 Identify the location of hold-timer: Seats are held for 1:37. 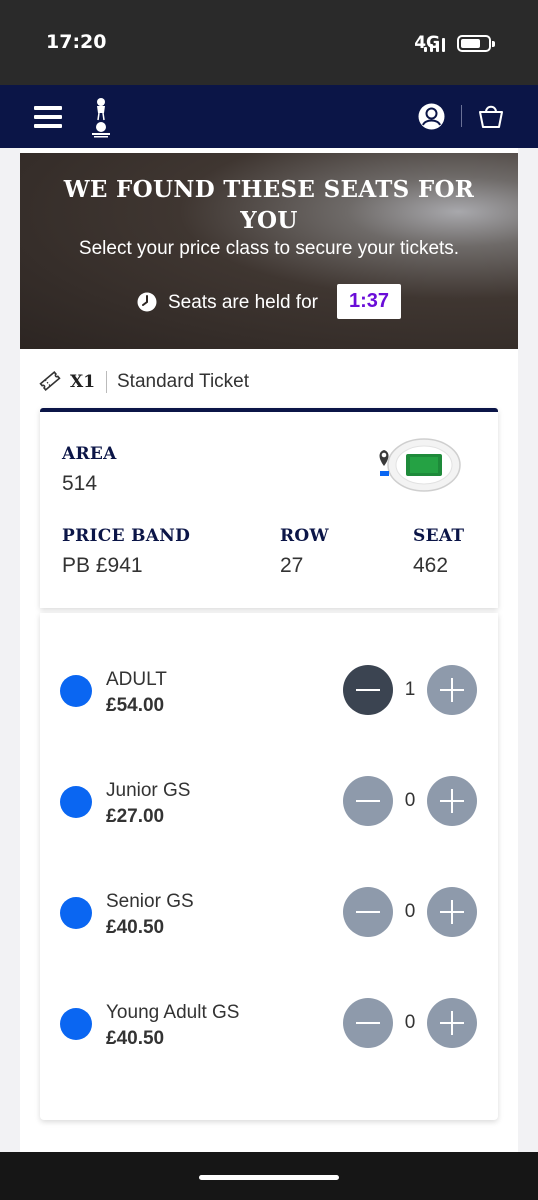
(269, 302).